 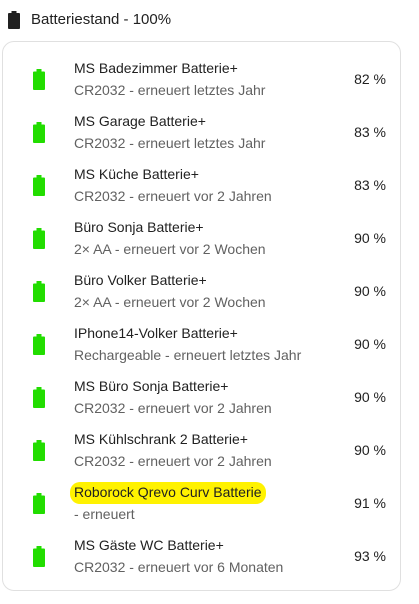 I want to click on item-name-highlighted: Roborock Qrevo Curv Batterie, so click(x=168, y=493).